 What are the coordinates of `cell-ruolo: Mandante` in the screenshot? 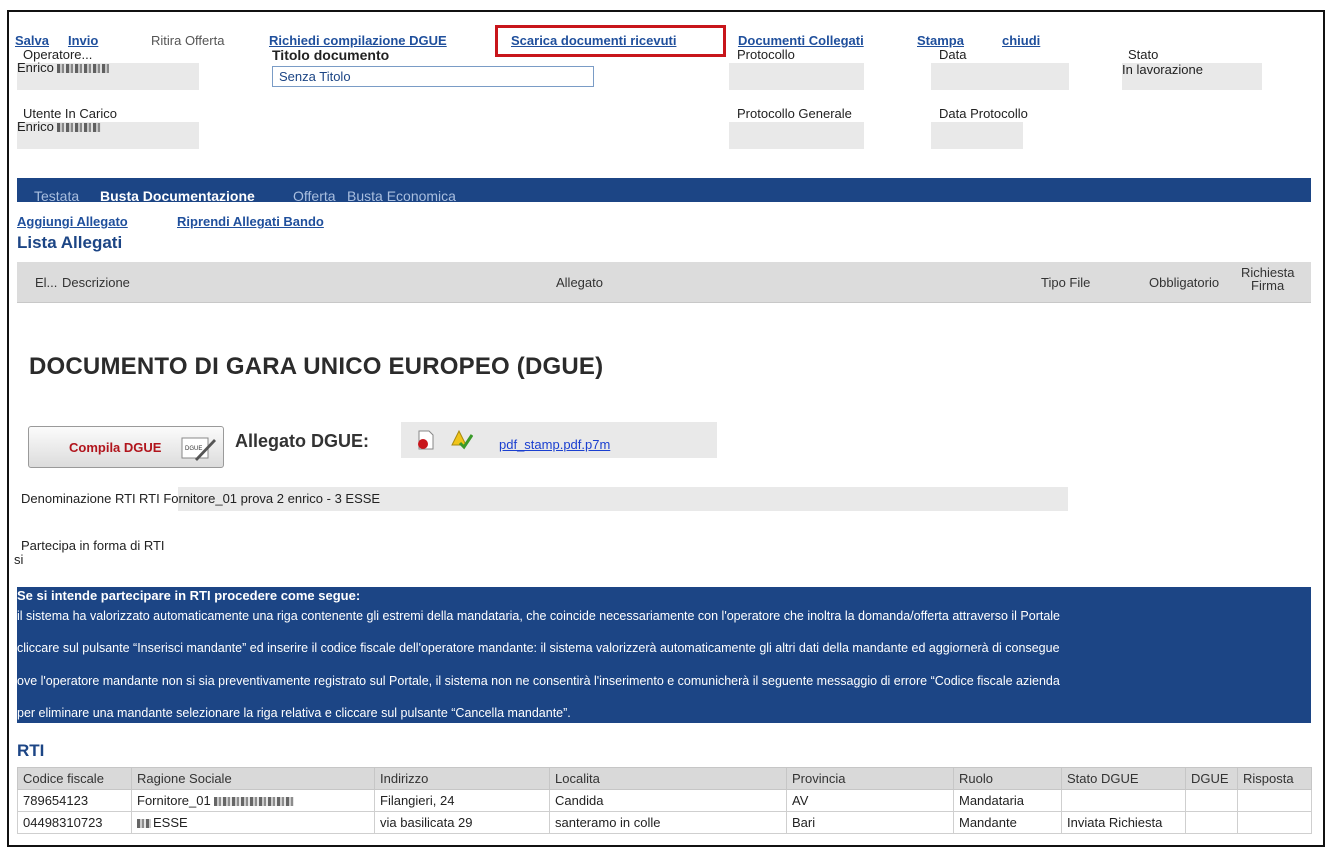 It's located at (1007, 822).